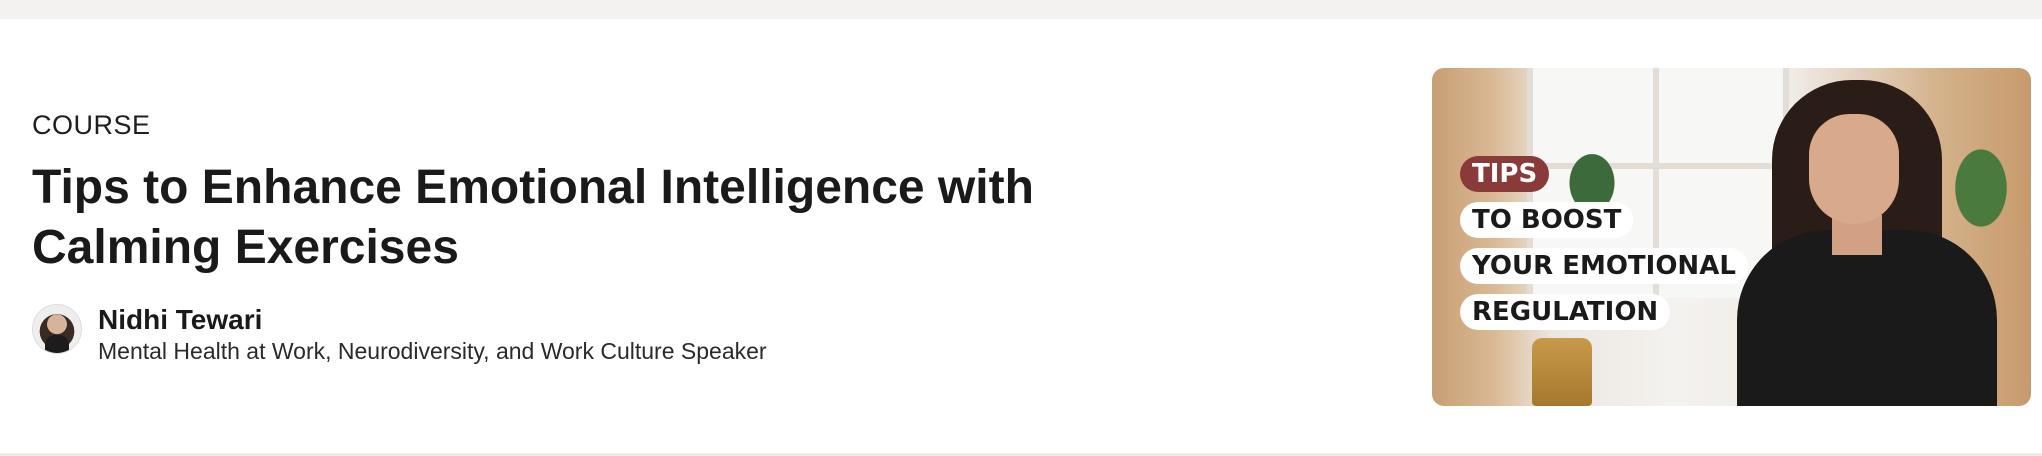  Describe the element at coordinates (57, 329) in the screenshot. I see `author-avatar` at that location.